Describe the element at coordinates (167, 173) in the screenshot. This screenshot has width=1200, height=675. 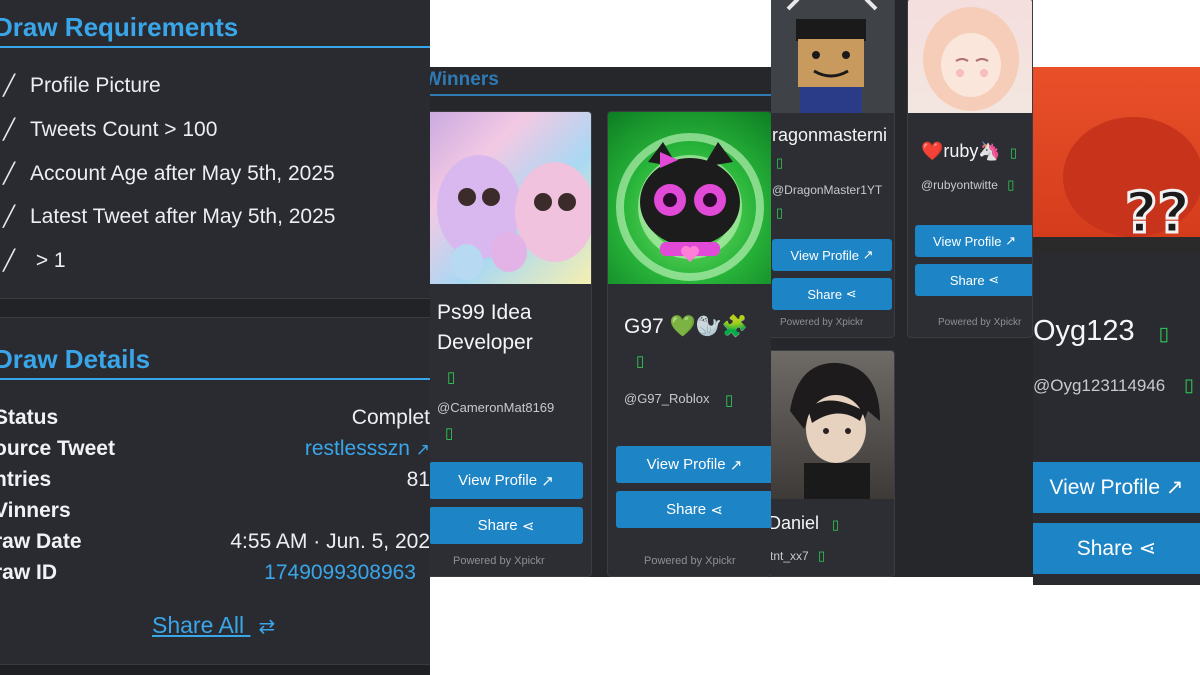
I see `requirement-item: ╱ Account Age after May 5th, 2025` at that location.